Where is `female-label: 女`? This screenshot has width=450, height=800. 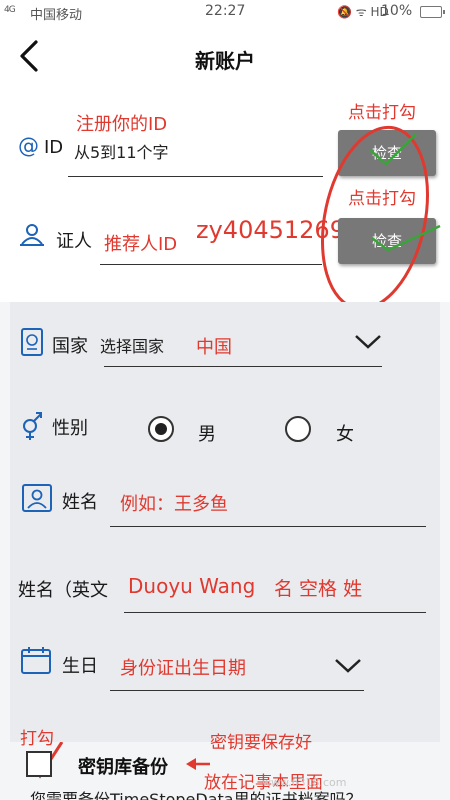 female-label: 女 is located at coordinates (345, 434).